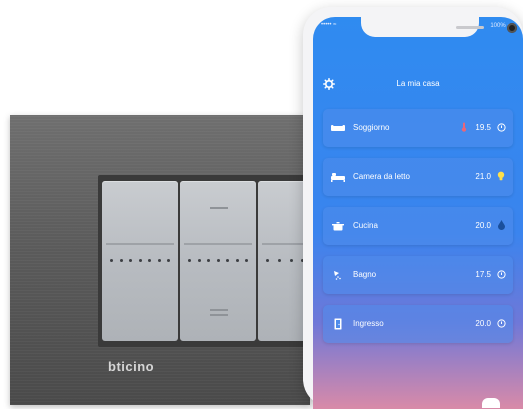 This screenshot has height=409, width=523. I want to click on room-card-bagno: Bagno 17.5, so click(418, 275).